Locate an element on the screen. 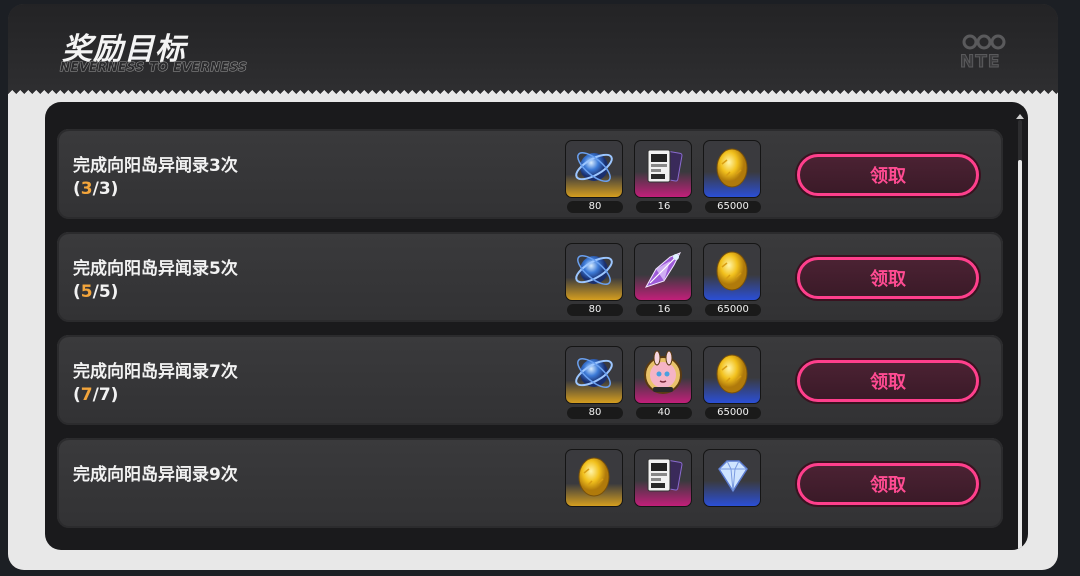 This screenshot has height=576, width=1080. progress-text: (5/5) is located at coordinates (95, 292).